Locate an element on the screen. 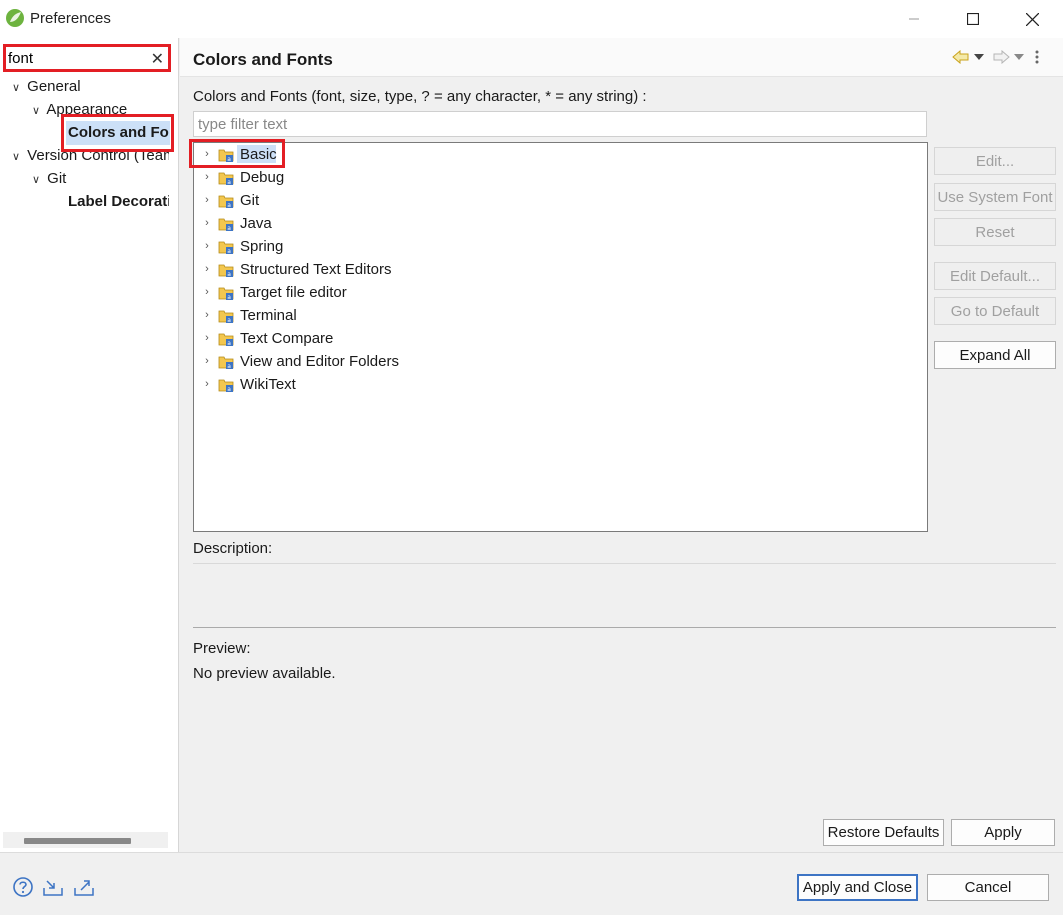 Image resolution: width=1063 pixels, height=915 pixels. category-item: › a Text Compare is located at coordinates (267, 338).